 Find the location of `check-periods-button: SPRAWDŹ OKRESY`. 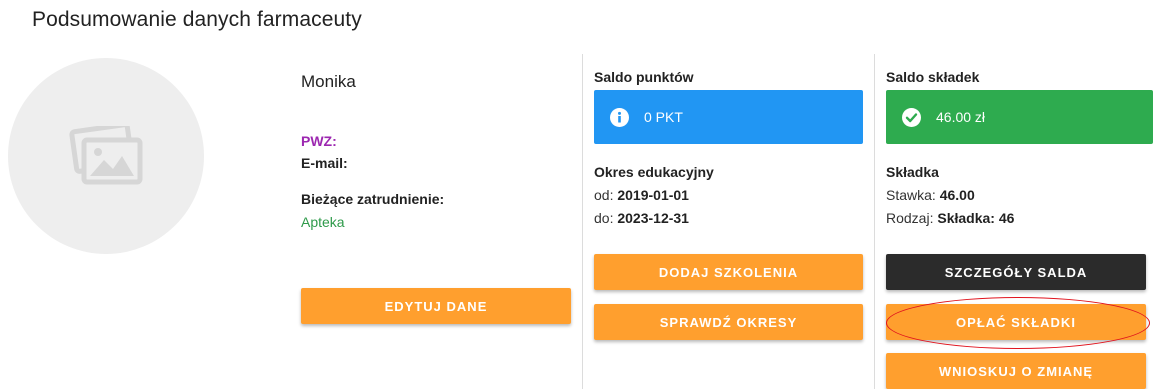

check-periods-button: SPRAWDŹ OKRESY is located at coordinates (728, 322).